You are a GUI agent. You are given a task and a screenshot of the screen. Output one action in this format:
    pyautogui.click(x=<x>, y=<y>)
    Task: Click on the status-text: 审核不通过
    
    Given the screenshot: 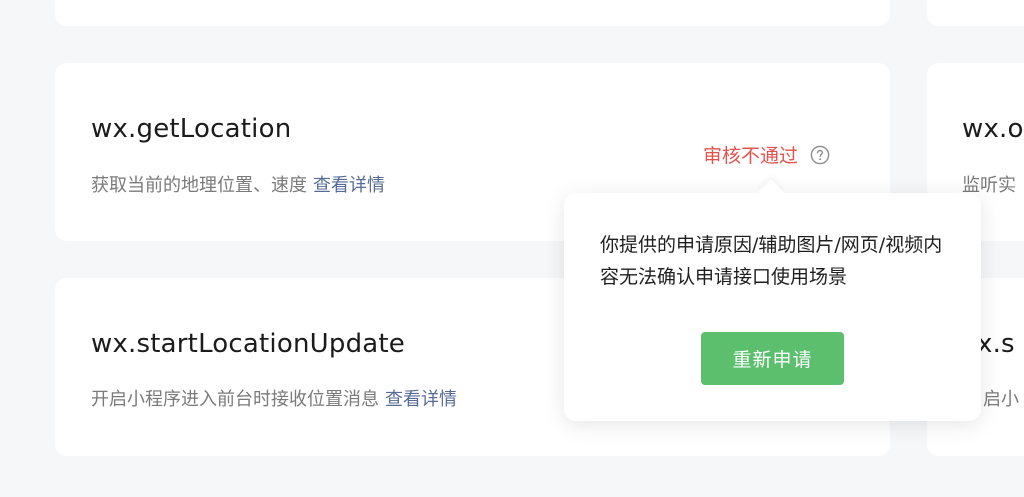 What is the action you would take?
    pyautogui.click(x=751, y=156)
    